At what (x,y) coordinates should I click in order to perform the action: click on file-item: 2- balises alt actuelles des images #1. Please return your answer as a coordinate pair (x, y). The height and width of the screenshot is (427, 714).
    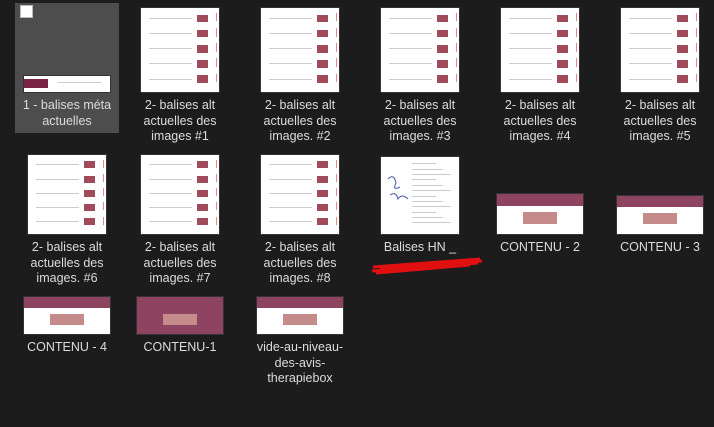
    Looking at the image, I should click on (180, 76).